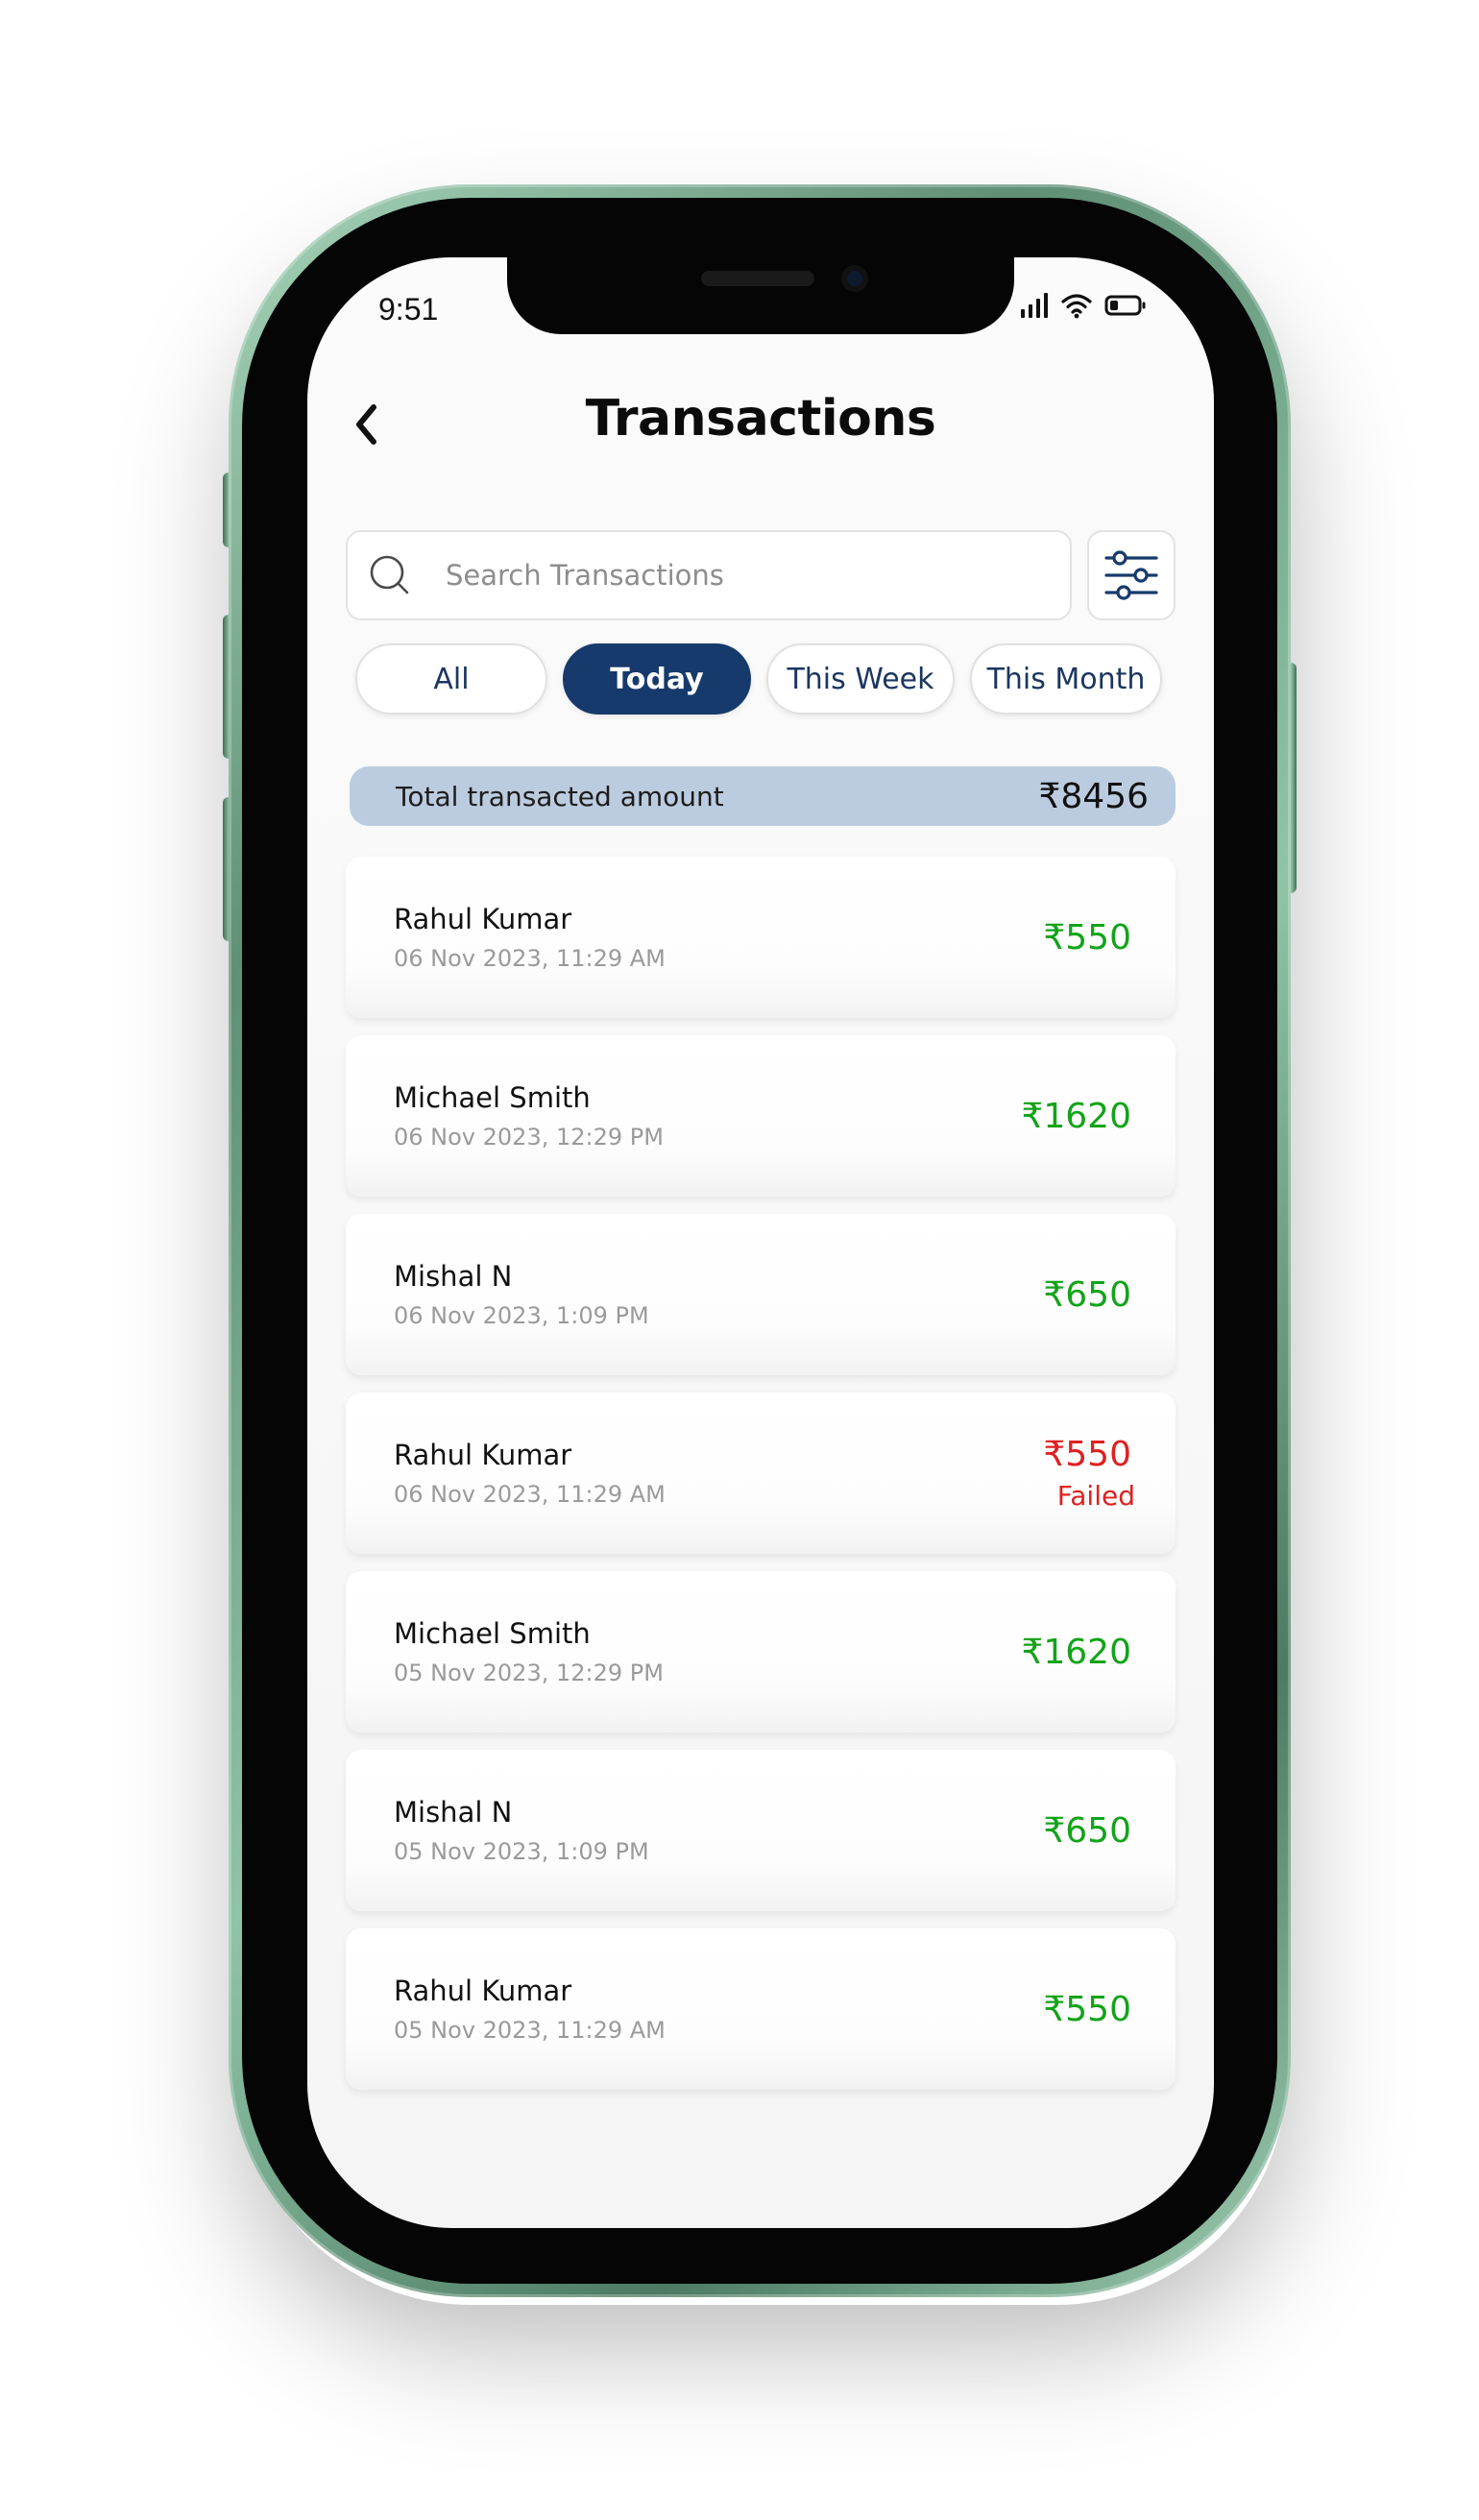 The height and width of the screenshot is (2520, 1479). I want to click on filter-button, so click(1131, 575).